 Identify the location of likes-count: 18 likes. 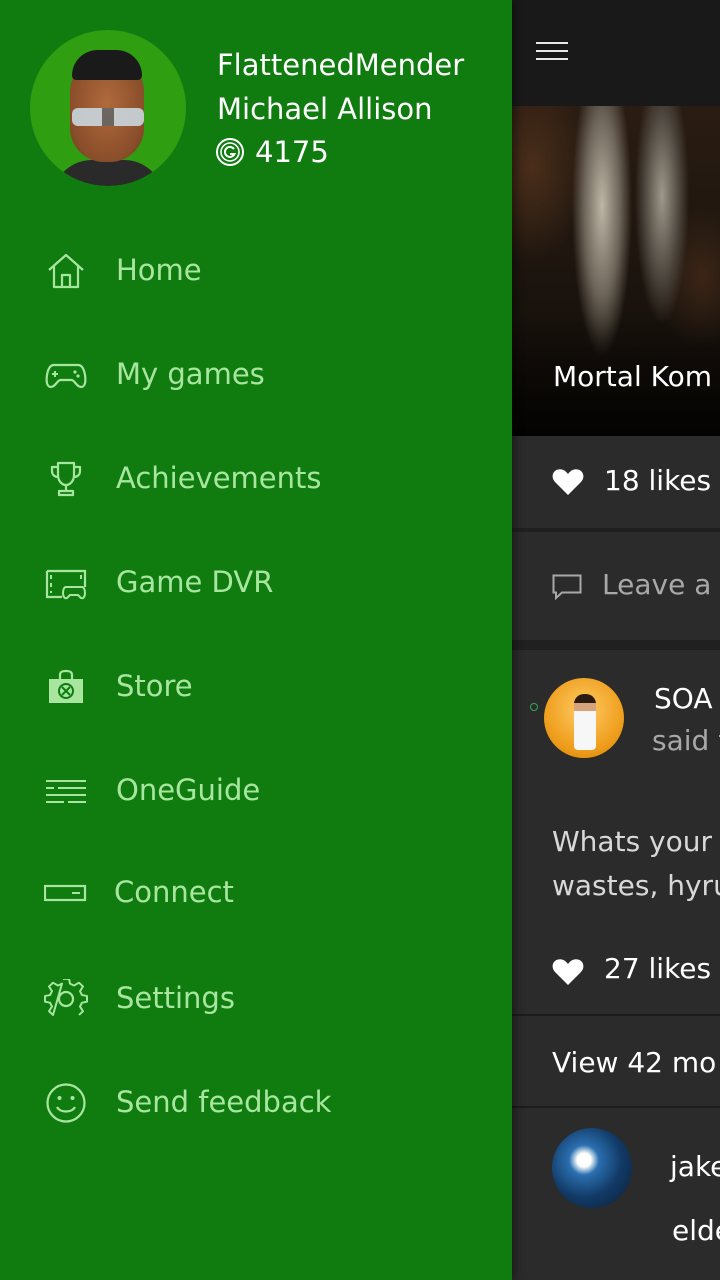
(658, 480).